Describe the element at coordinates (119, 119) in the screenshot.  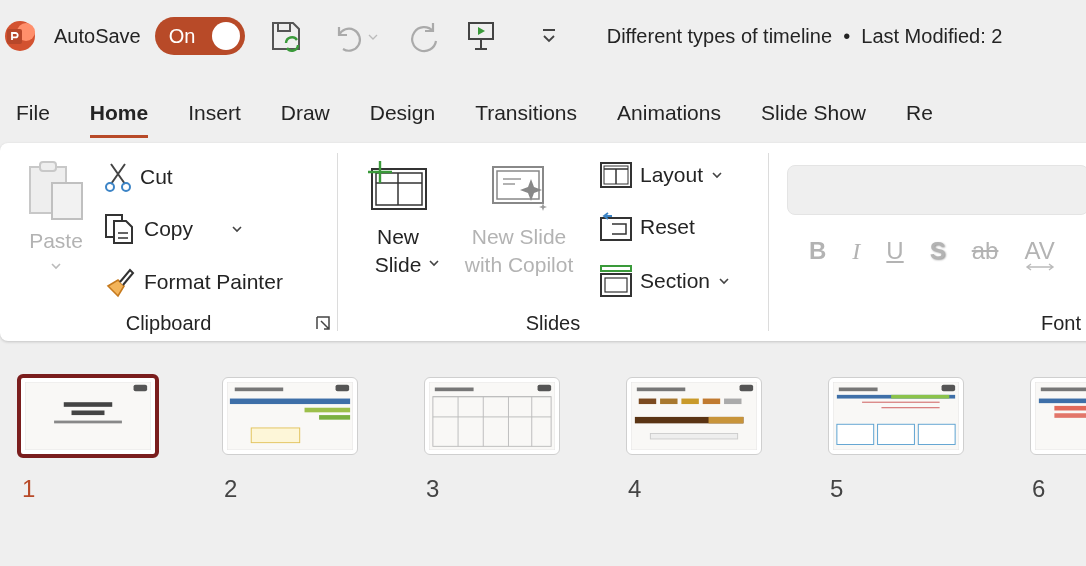
I see `ribbon-tab: Home` at that location.